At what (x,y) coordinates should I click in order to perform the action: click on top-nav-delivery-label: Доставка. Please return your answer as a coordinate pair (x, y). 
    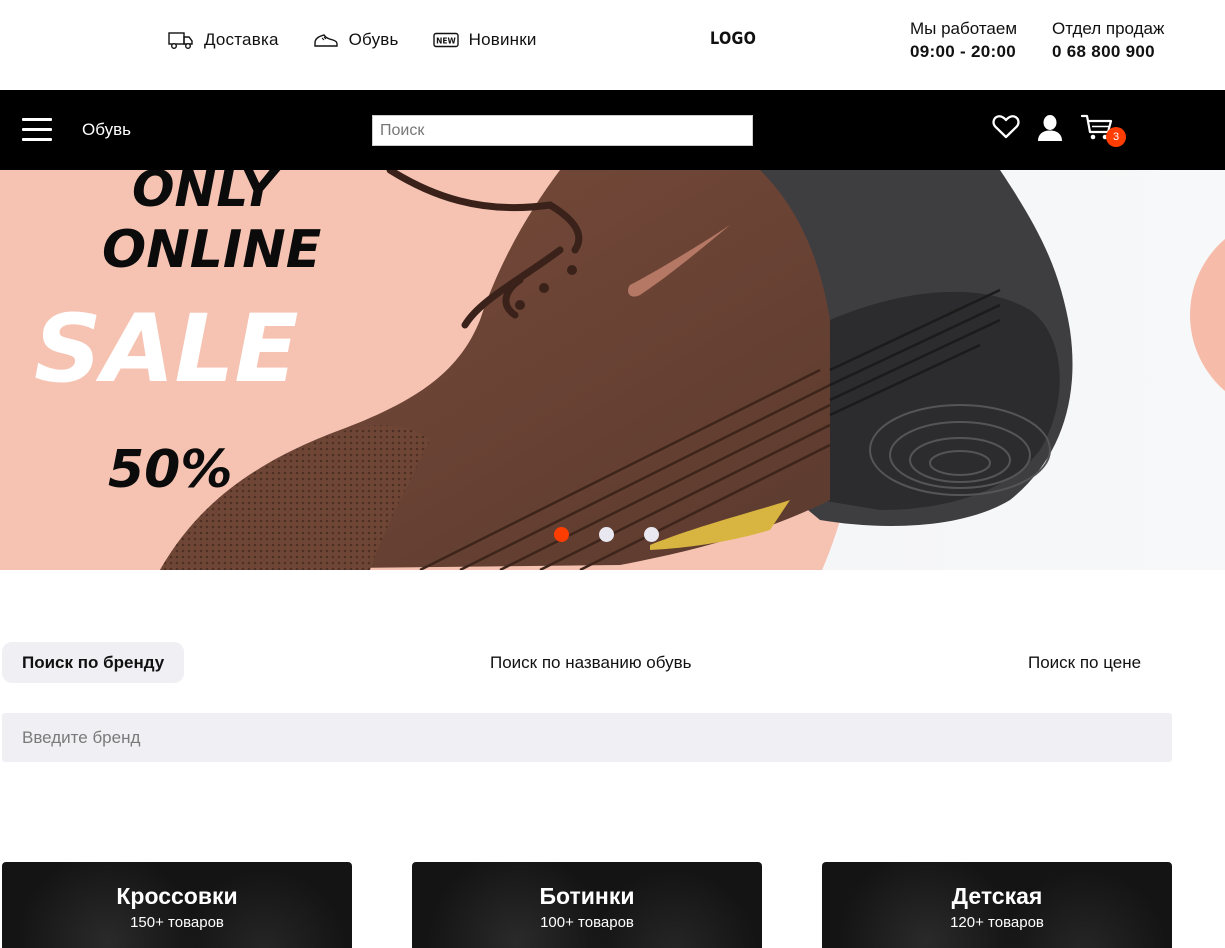
    Looking at the image, I should click on (241, 39).